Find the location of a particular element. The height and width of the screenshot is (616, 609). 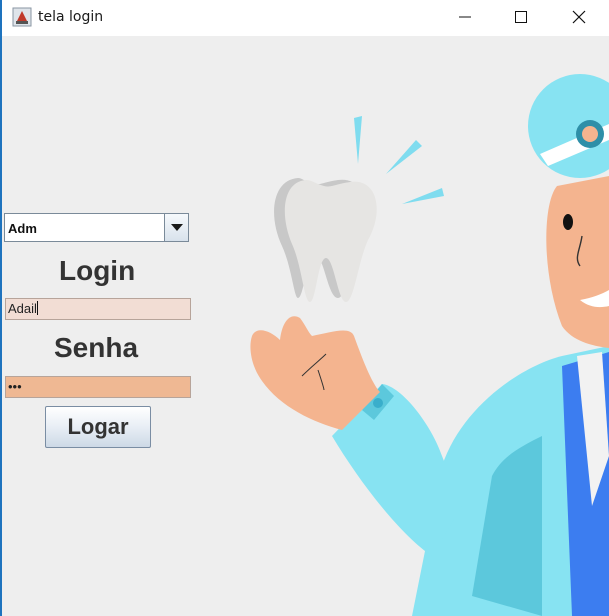

window-title: tela login is located at coordinates (71, 17).